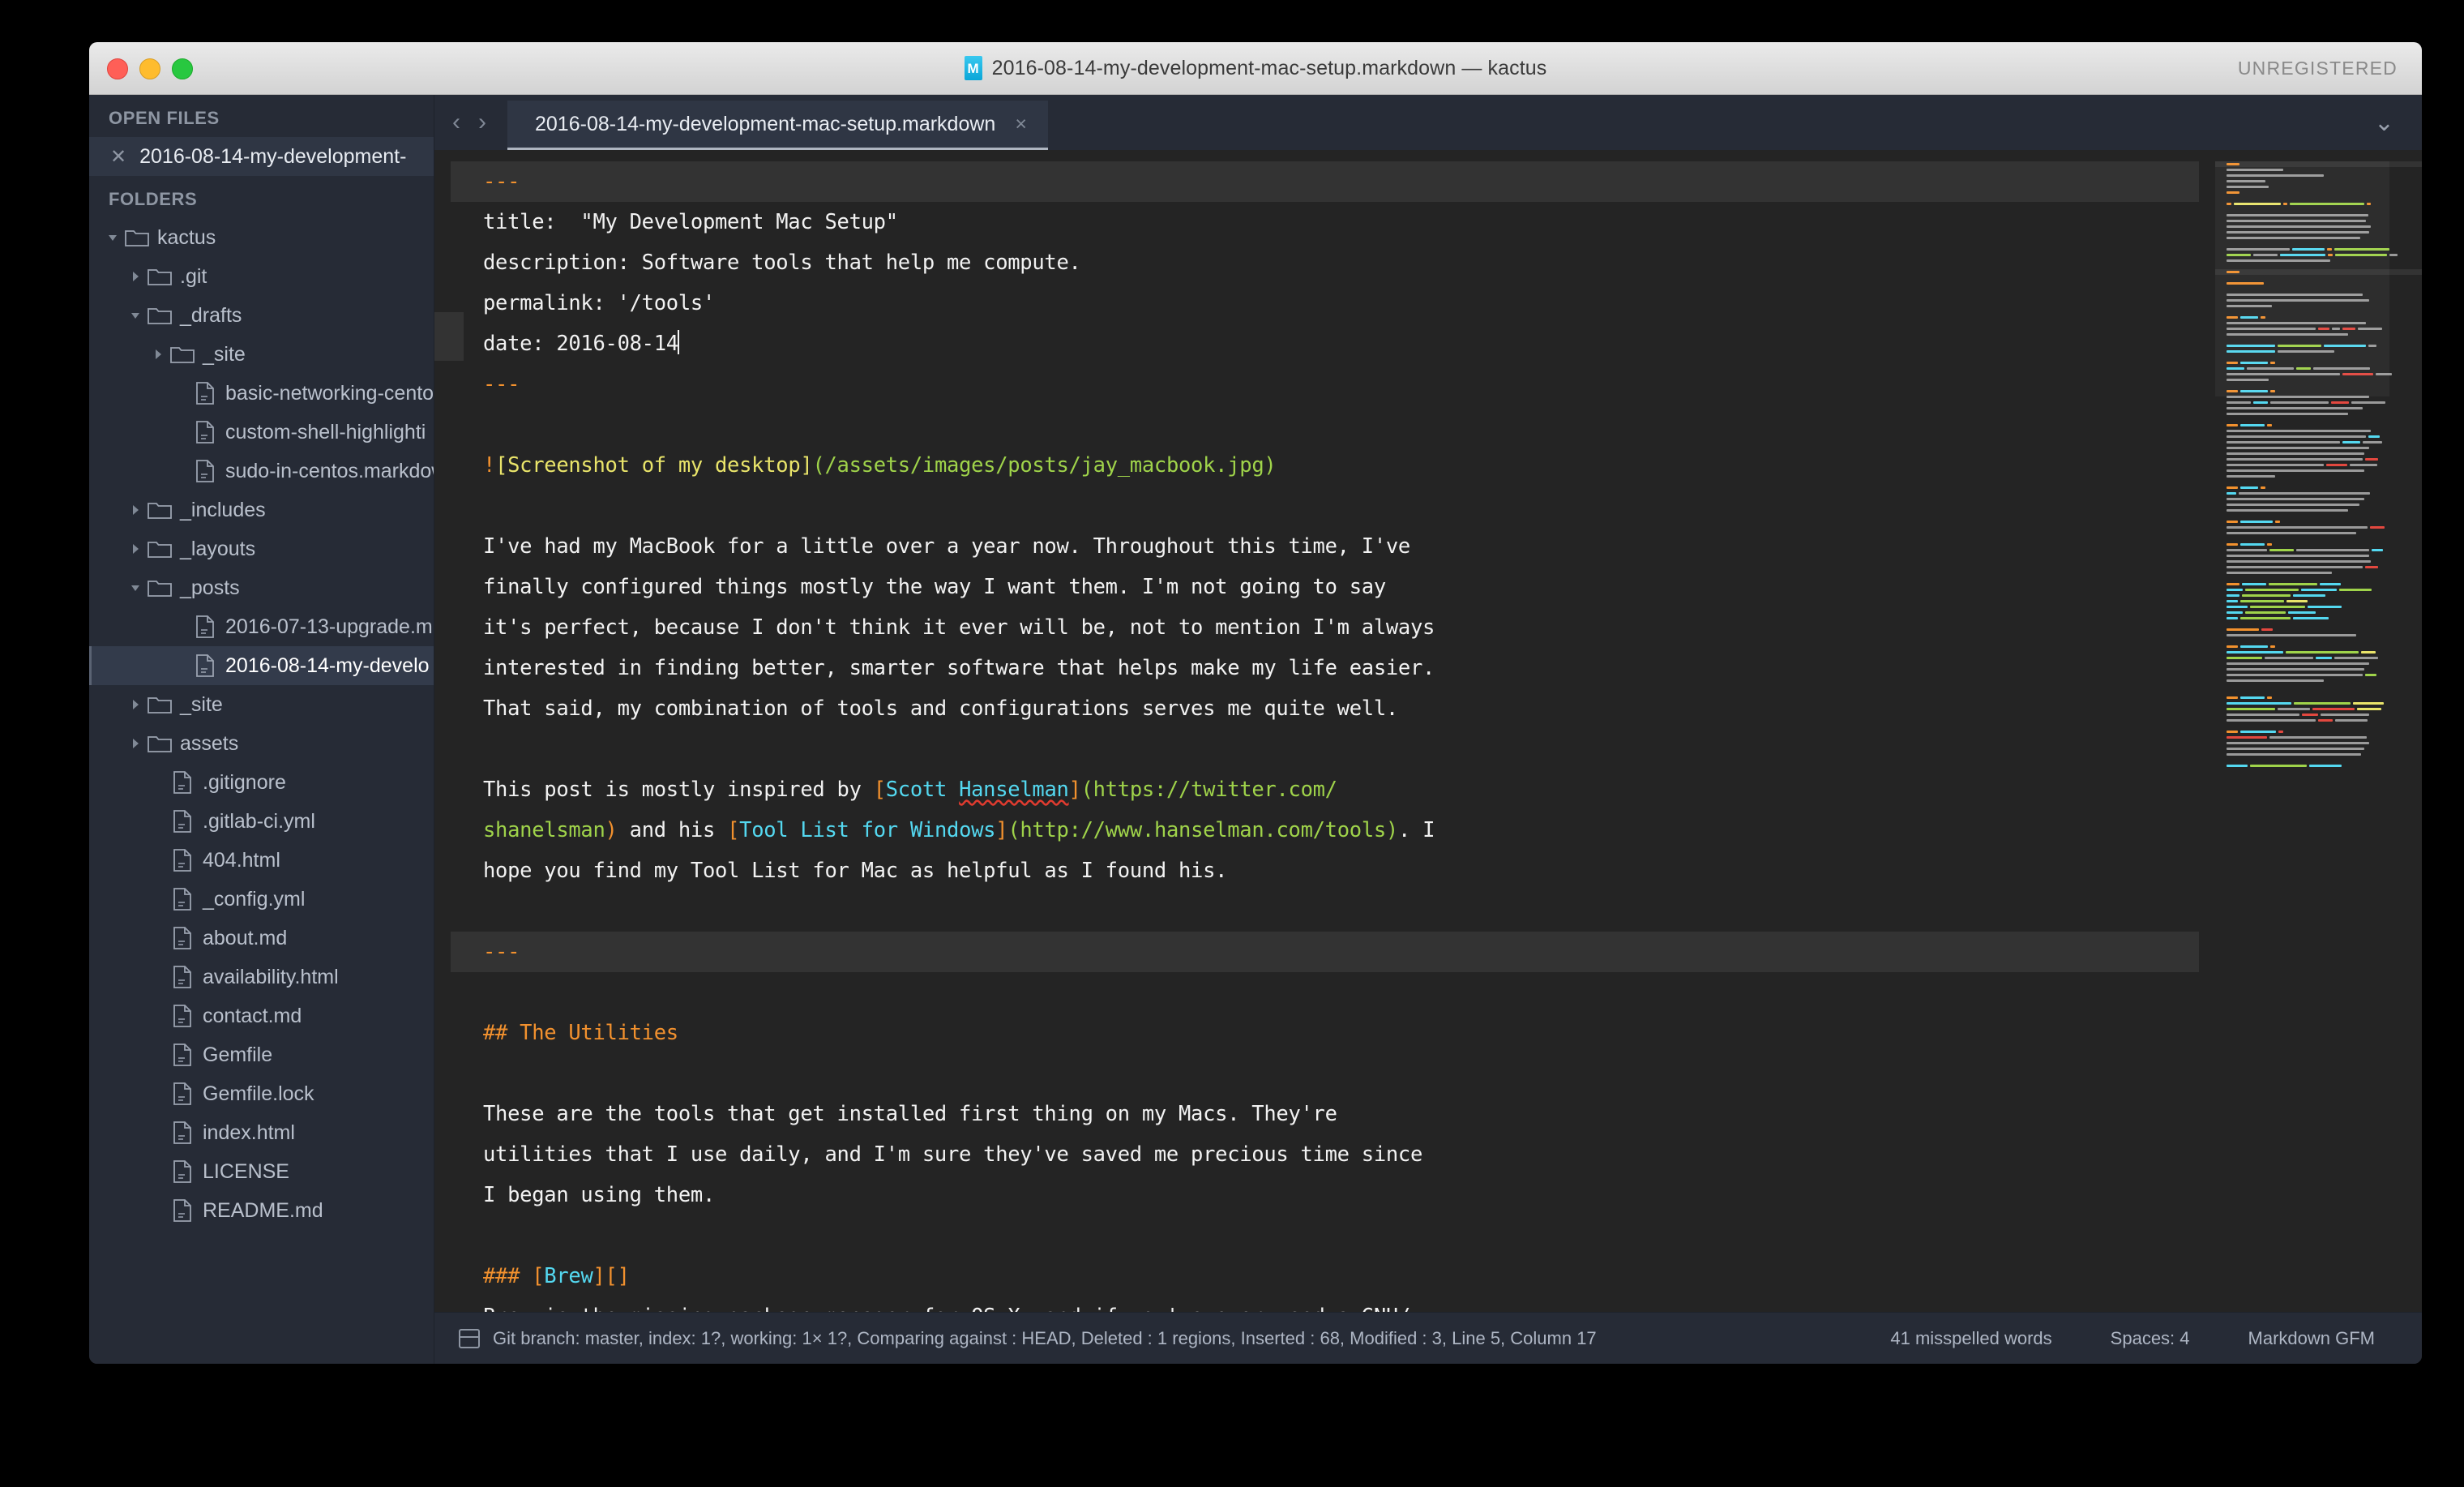  Describe the element at coordinates (261, 1016) in the screenshot. I see `tree-file: contact.md` at that location.